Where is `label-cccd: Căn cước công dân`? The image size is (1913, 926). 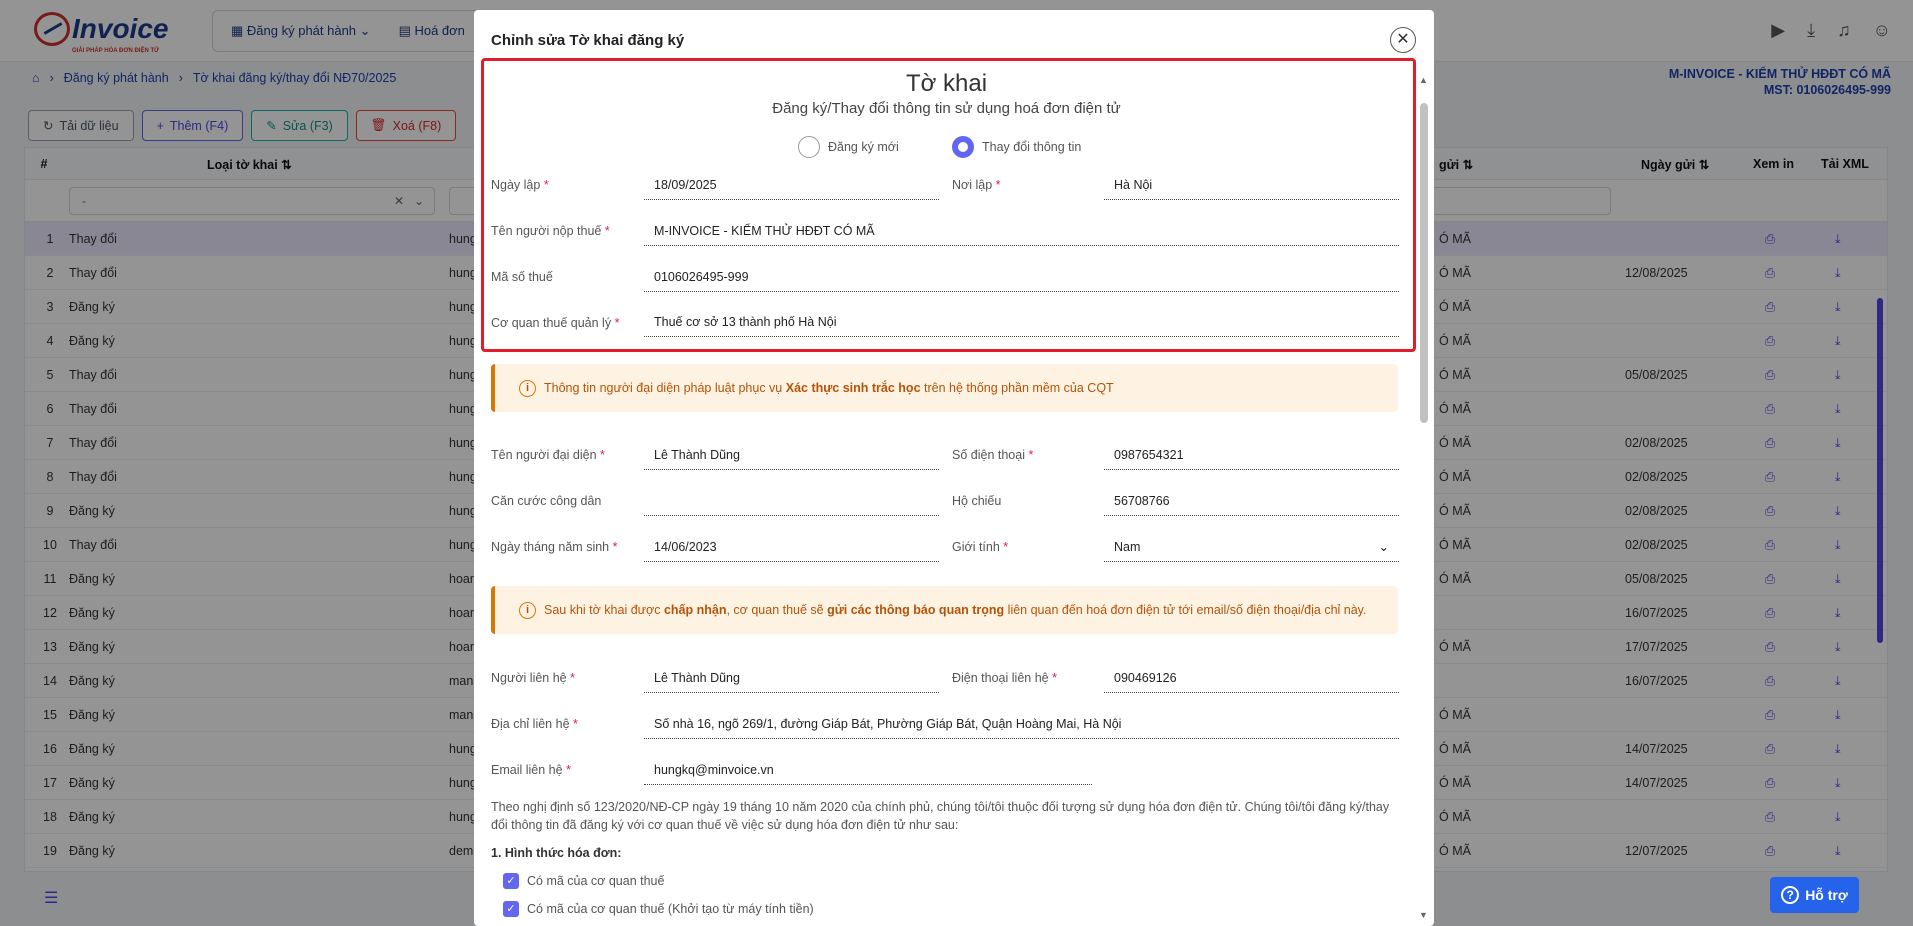
label-cccd: Căn cước công dân is located at coordinates (546, 501).